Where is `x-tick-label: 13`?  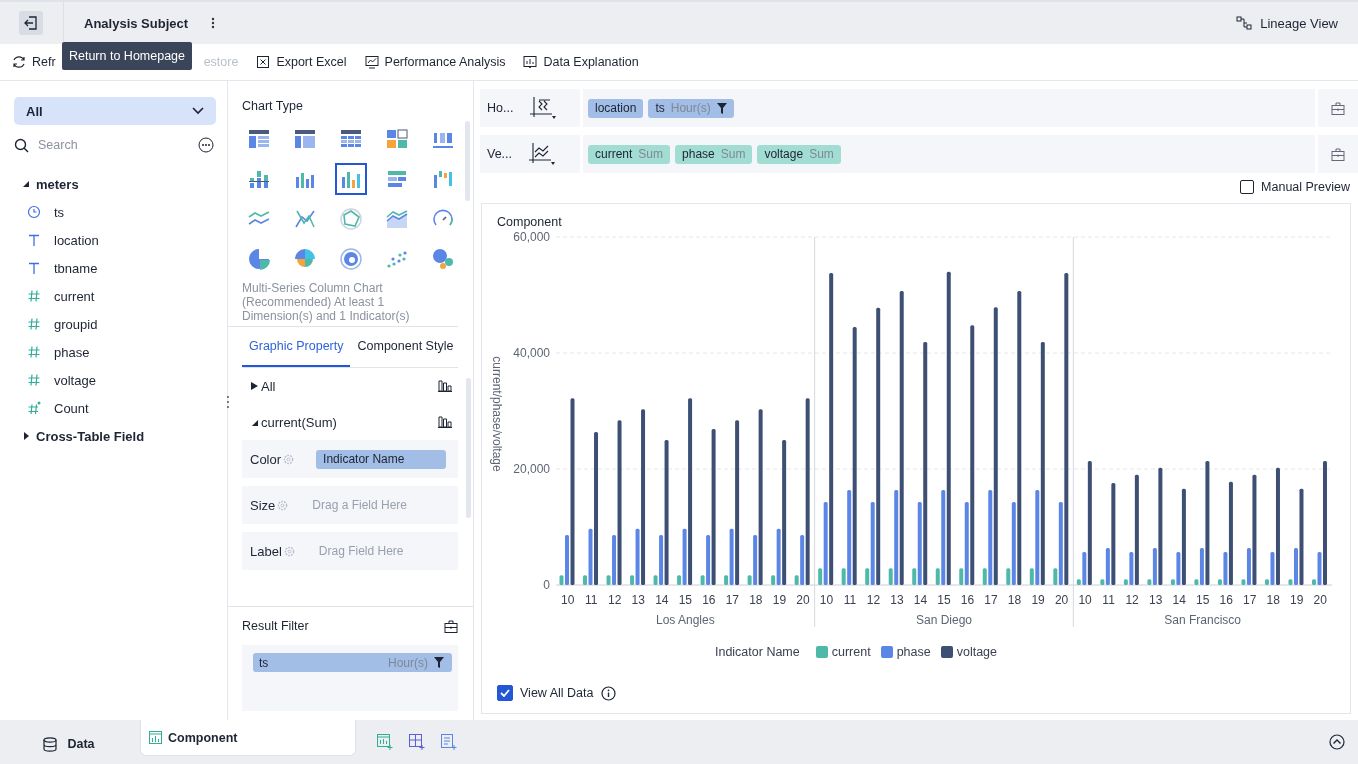
x-tick-label: 13 is located at coordinates (897, 600).